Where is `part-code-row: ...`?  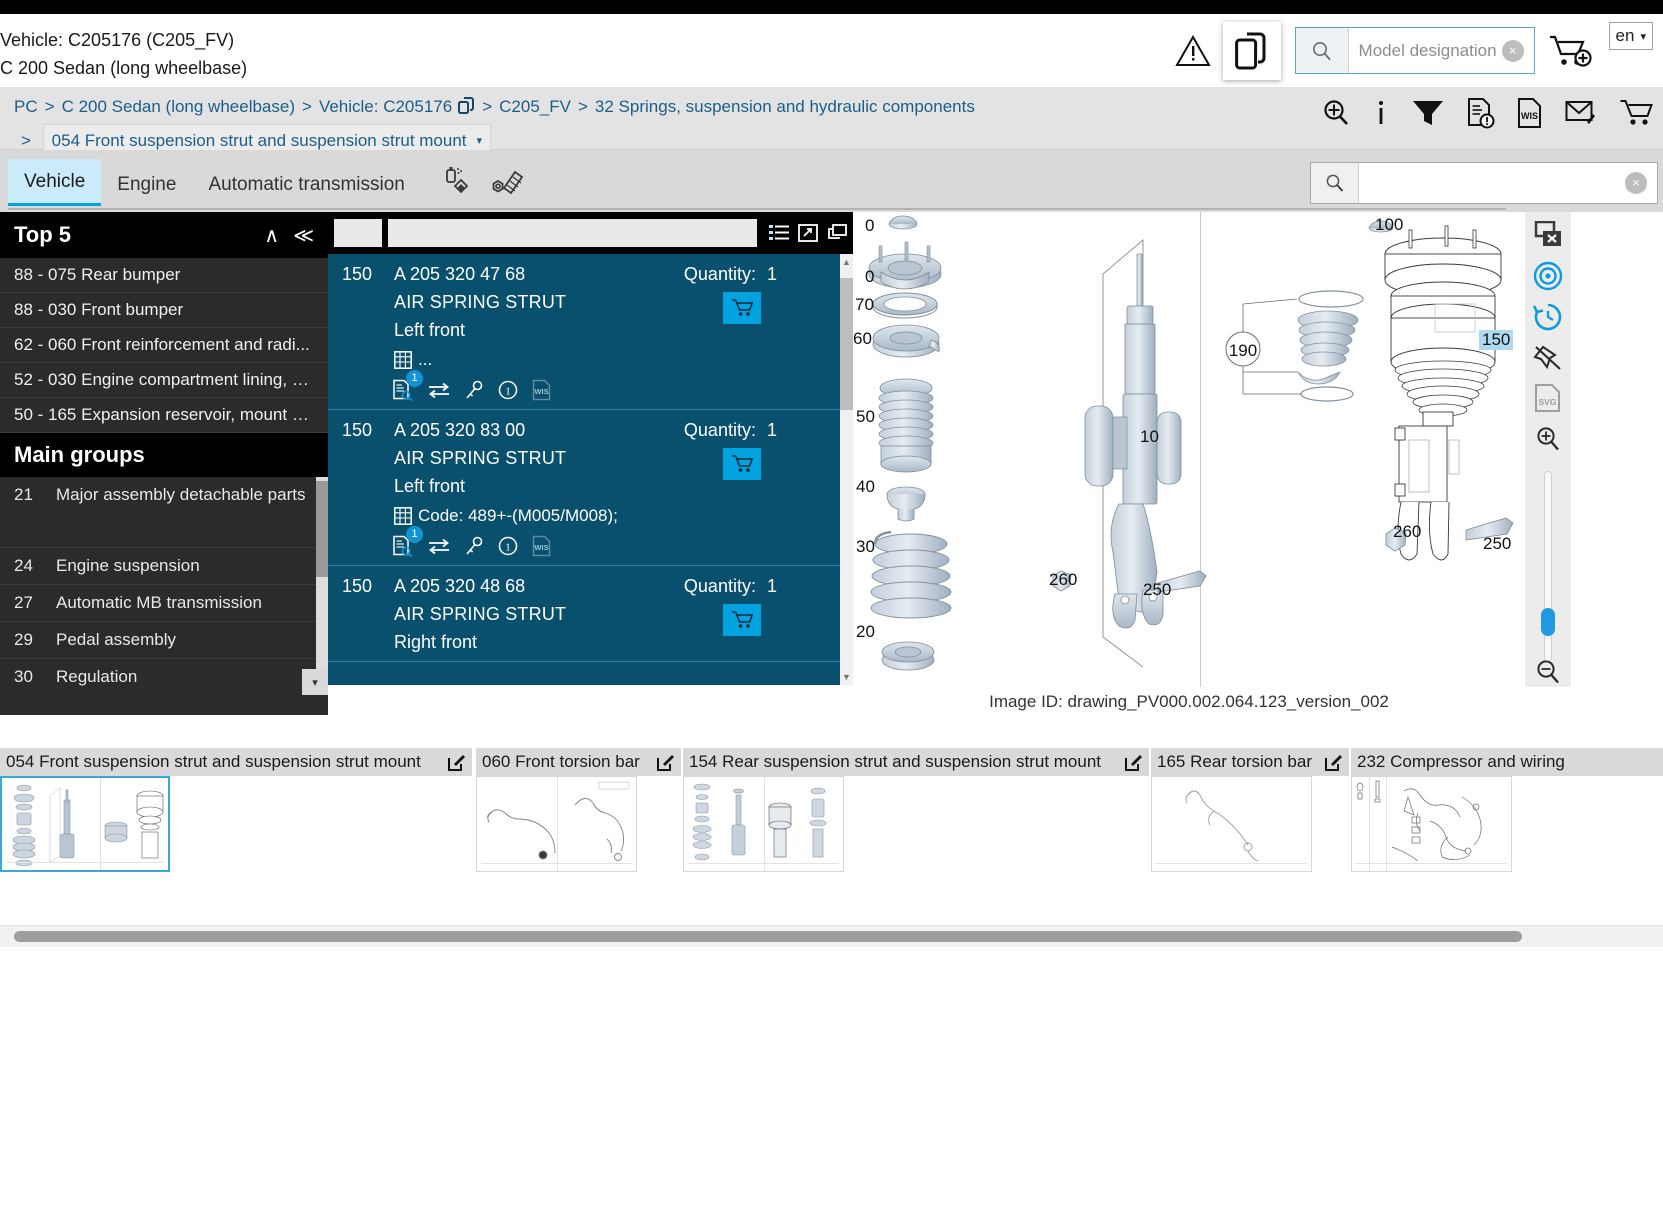
part-code-row: ... is located at coordinates (616, 360).